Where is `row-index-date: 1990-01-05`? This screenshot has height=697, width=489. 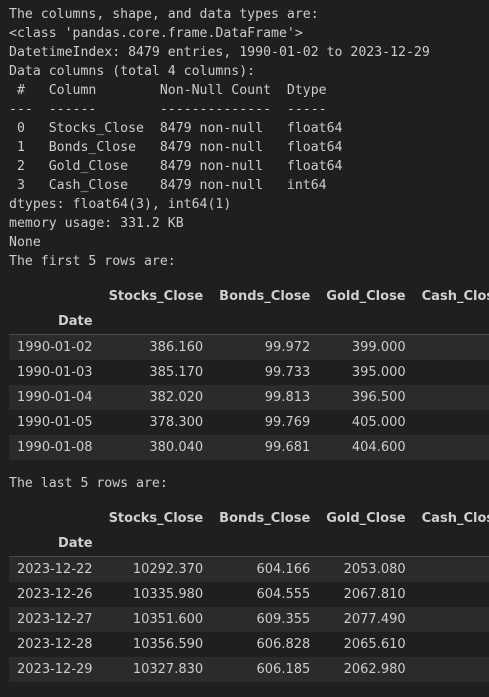
row-index-date: 1990-01-05 is located at coordinates (55, 422).